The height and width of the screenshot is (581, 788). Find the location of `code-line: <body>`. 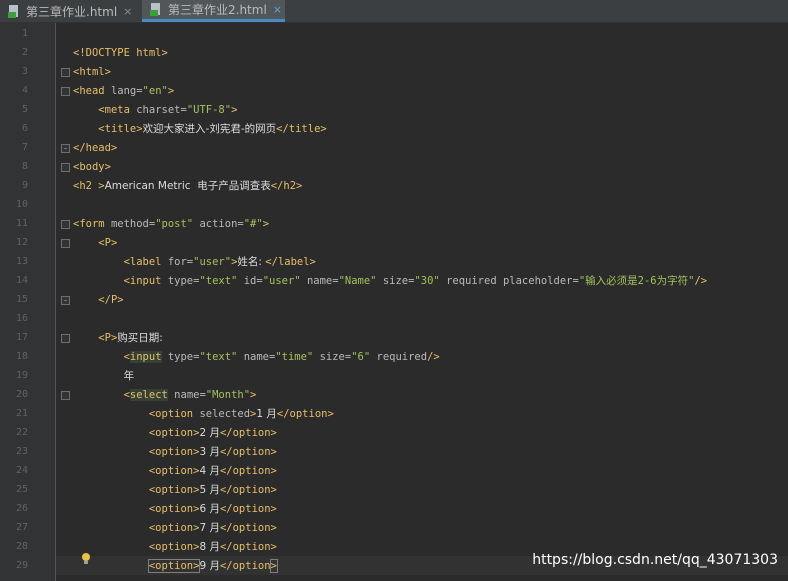

code-line: <body> is located at coordinates (92, 167).